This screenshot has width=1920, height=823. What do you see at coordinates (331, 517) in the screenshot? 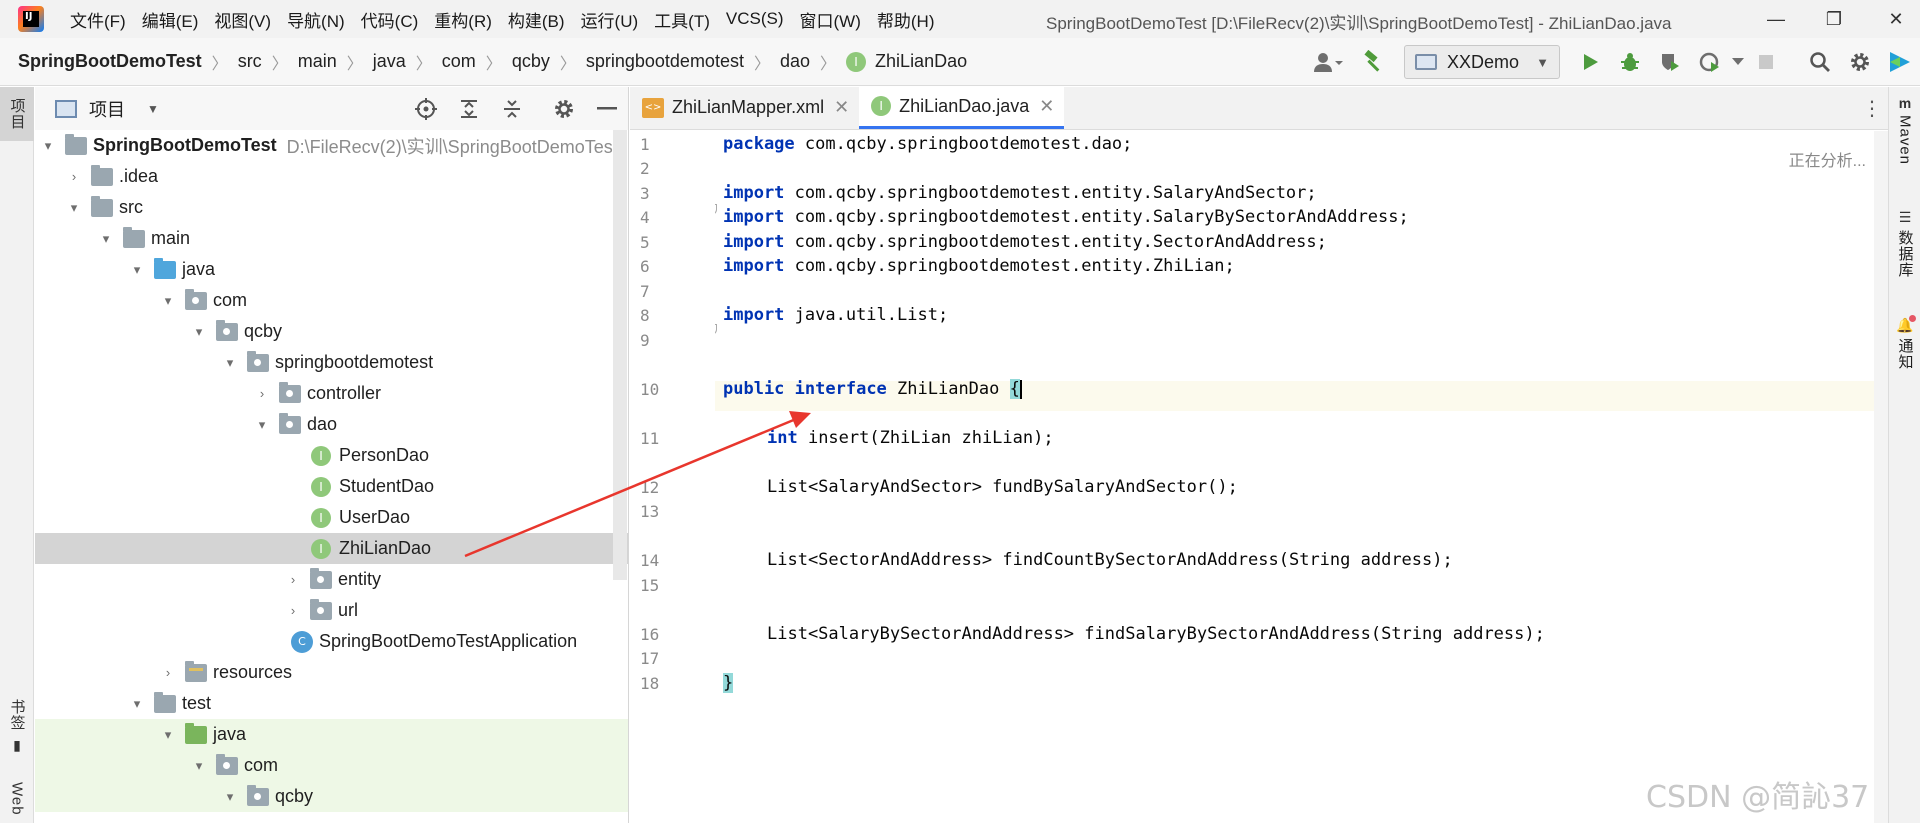
I see `tree-item-userdao: I UserDao` at bounding box center [331, 517].